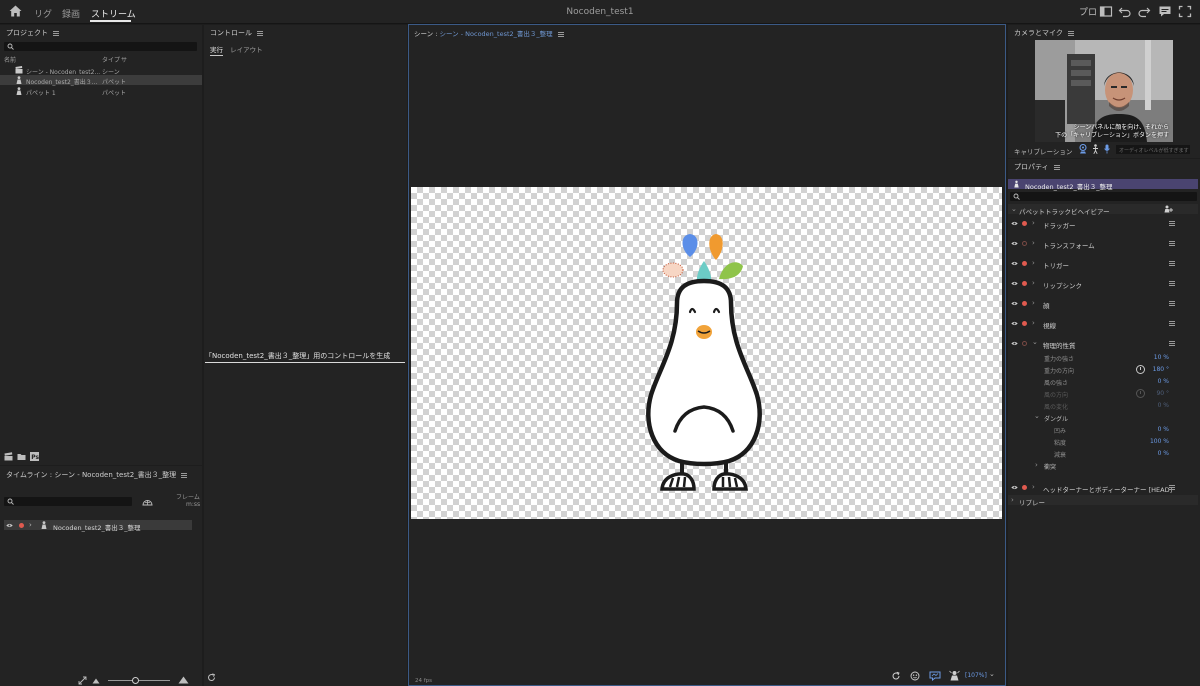 This screenshot has width=1200, height=686. I want to click on timeline-search-input, so click(68, 501).